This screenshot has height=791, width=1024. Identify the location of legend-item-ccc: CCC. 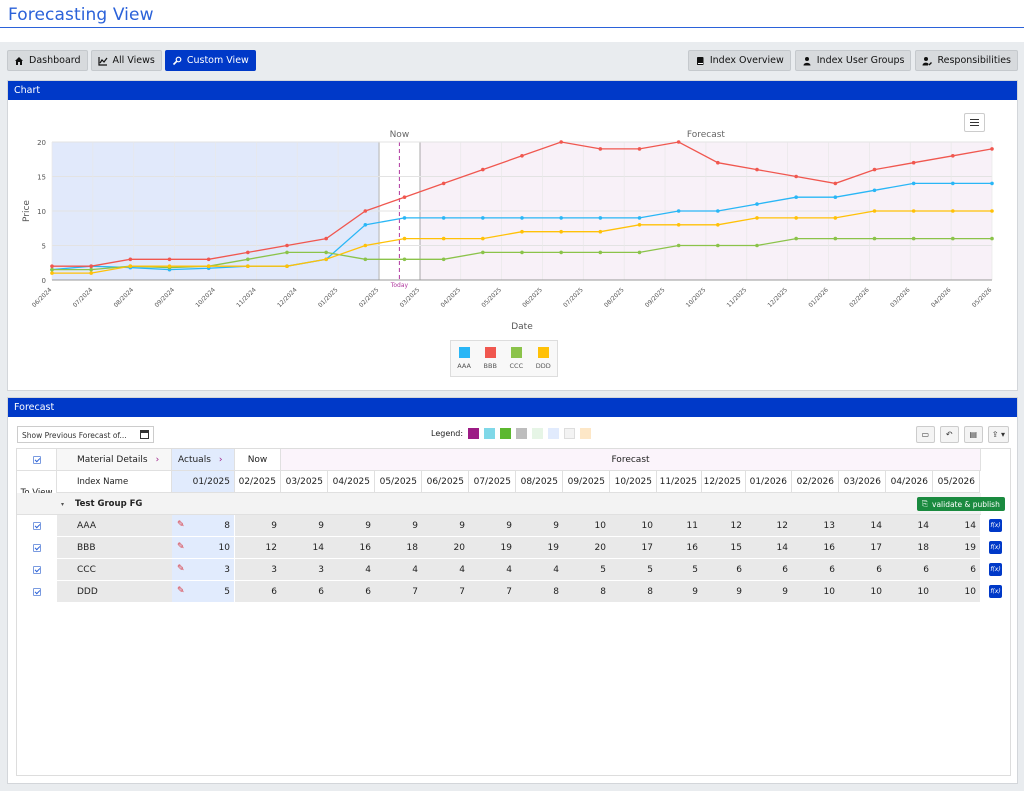
(516, 361).